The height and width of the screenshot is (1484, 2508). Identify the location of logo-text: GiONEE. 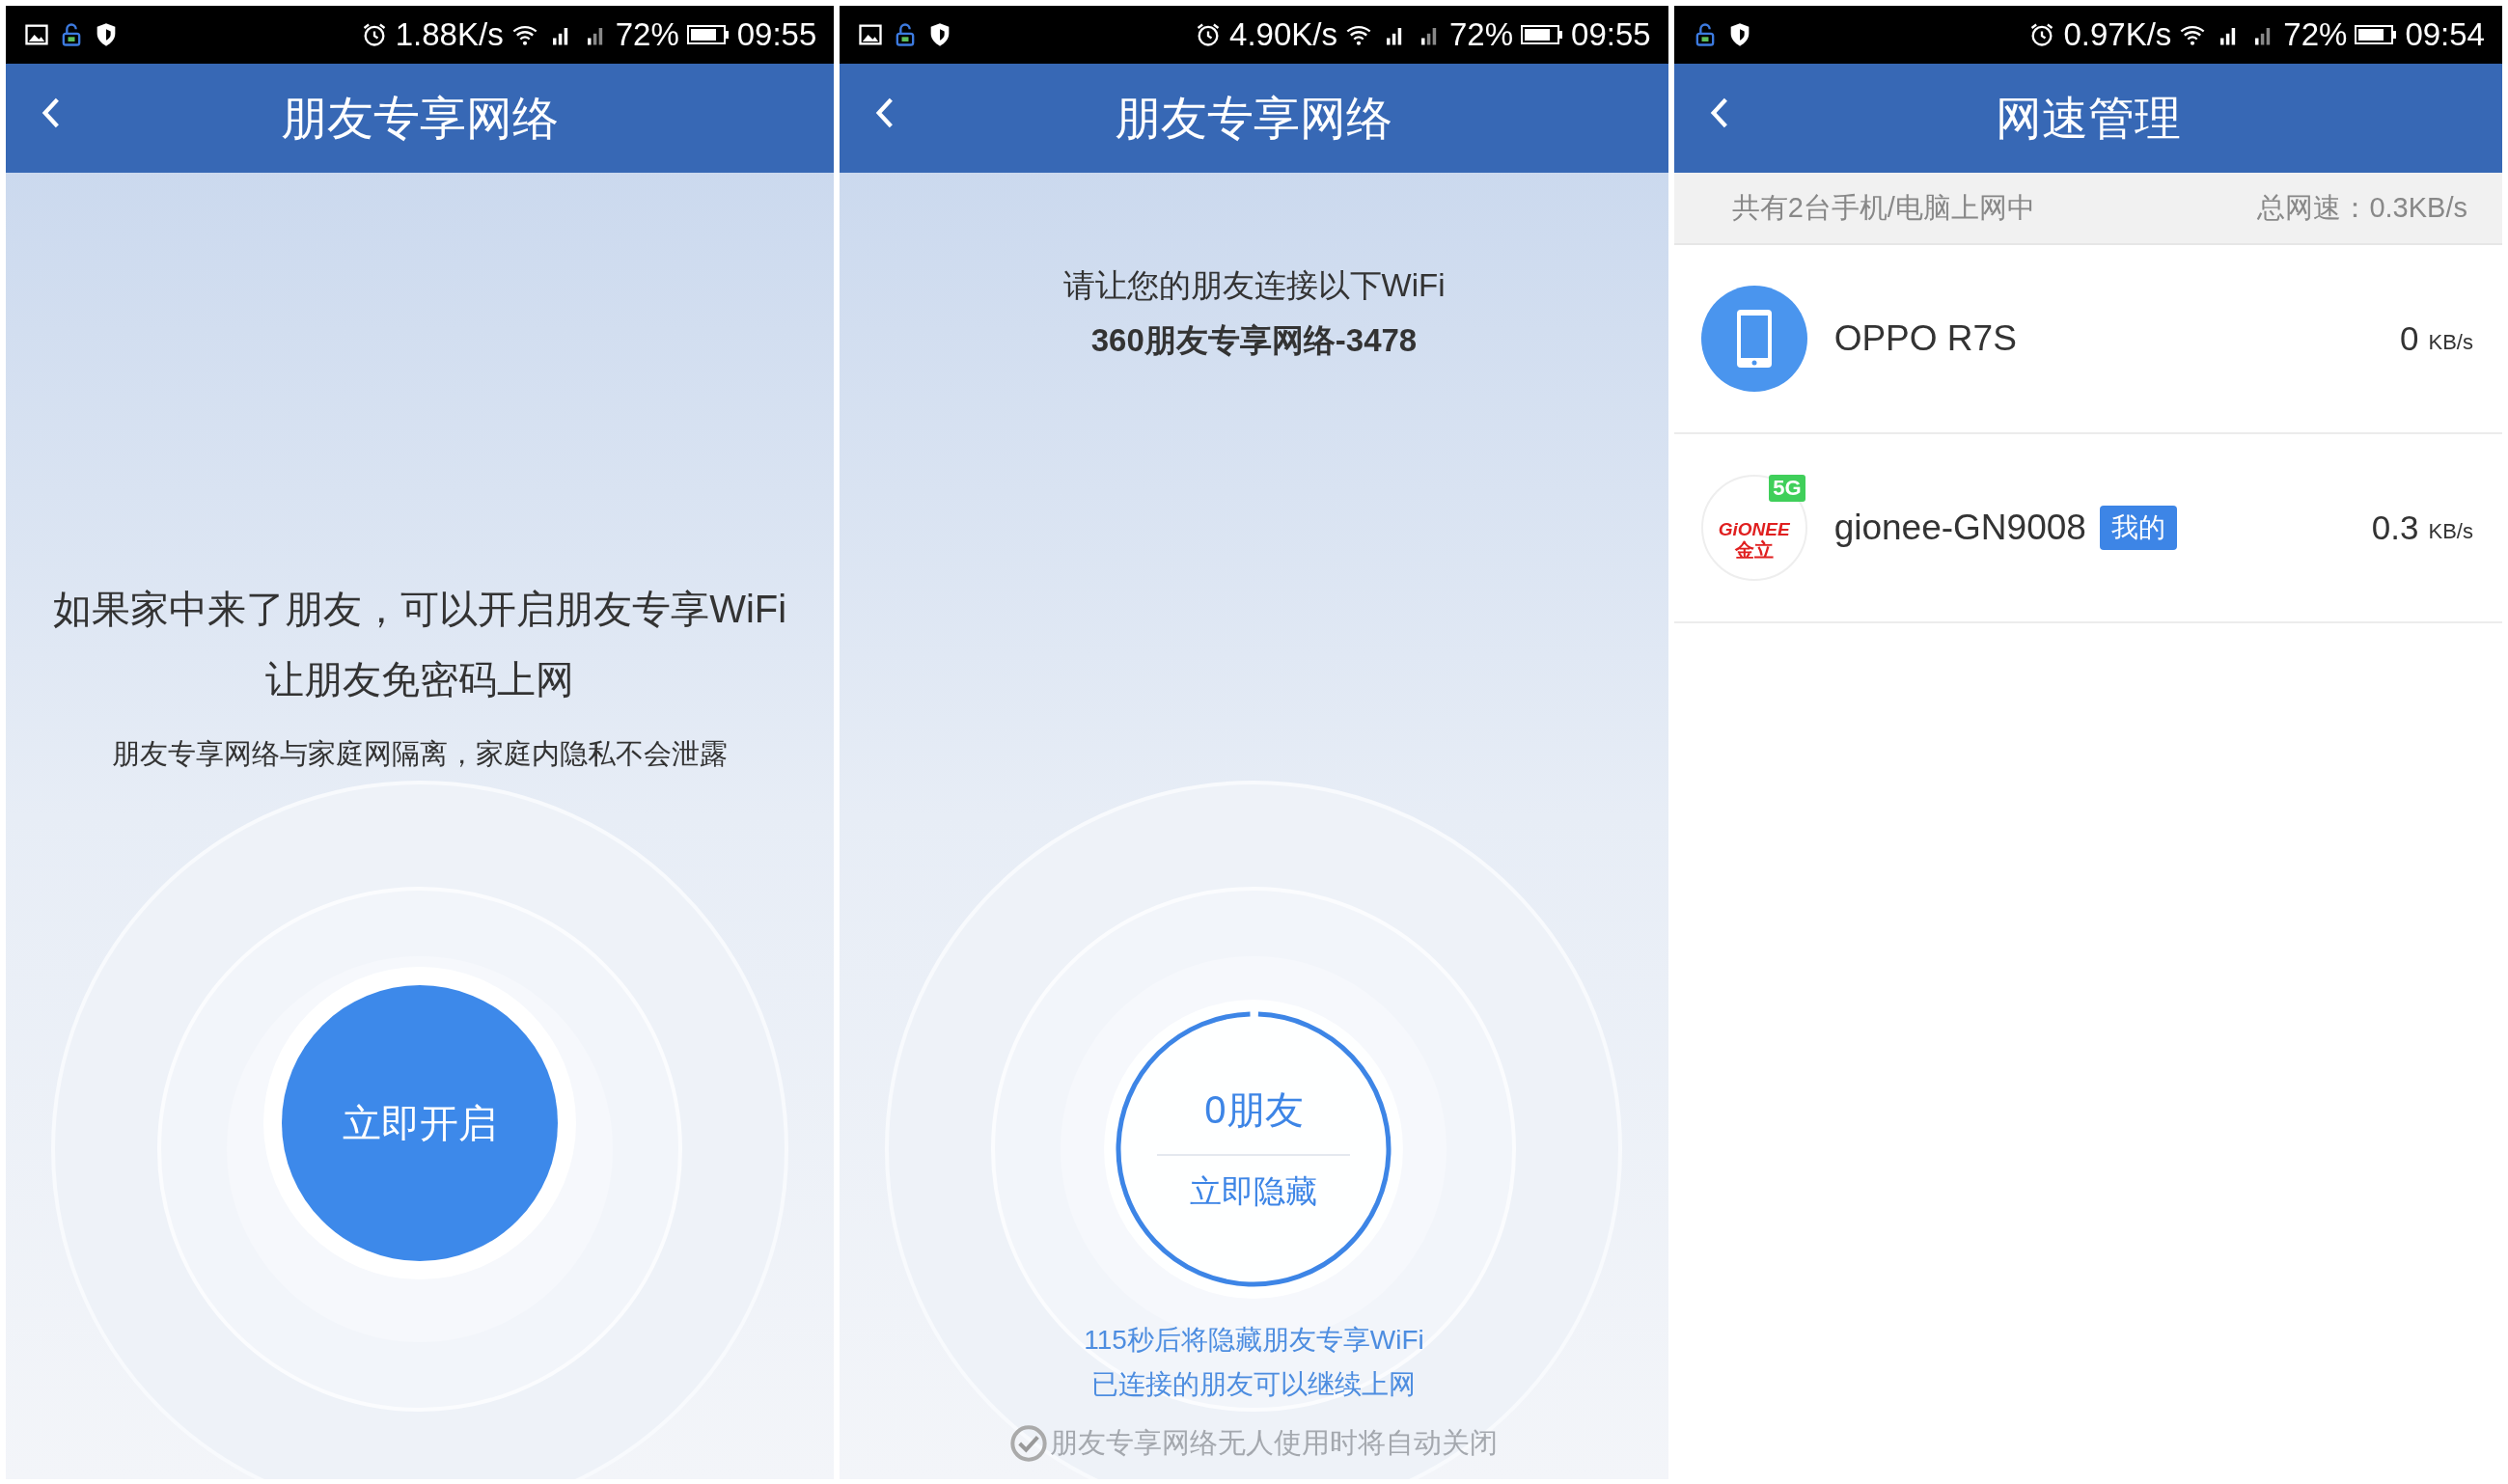
(1754, 529).